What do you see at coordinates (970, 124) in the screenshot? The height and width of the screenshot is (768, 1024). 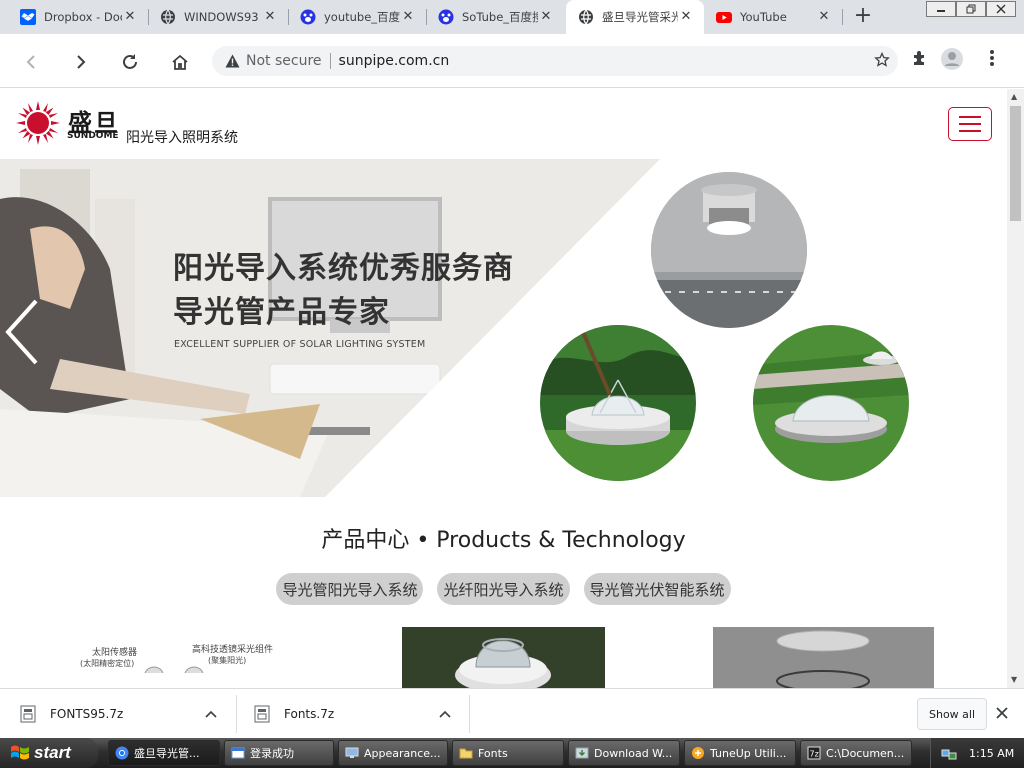 I see `hamburger-menu-button` at bounding box center [970, 124].